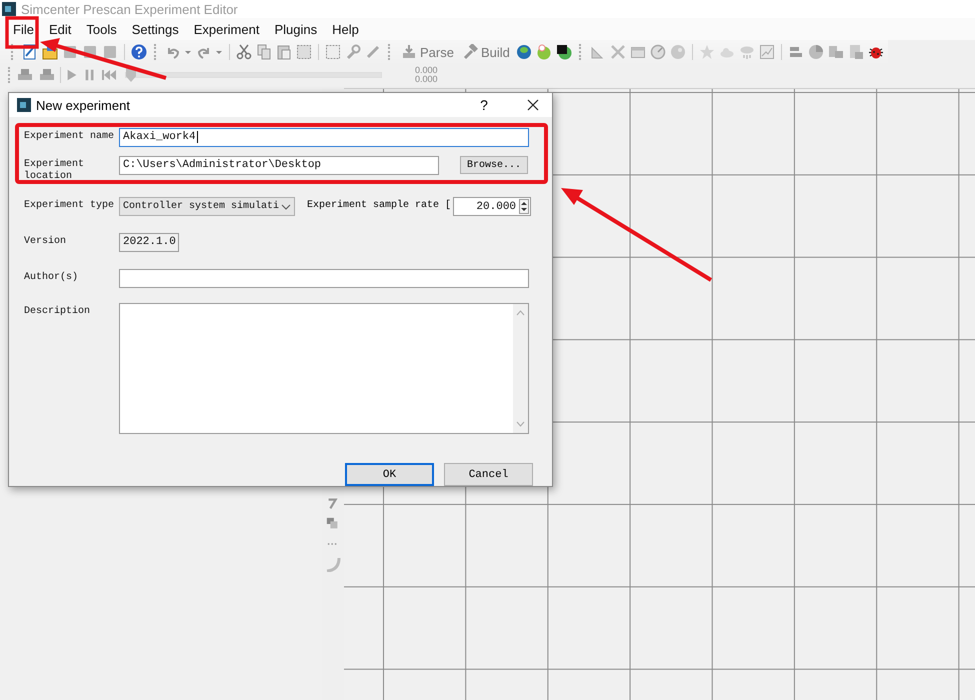  I want to click on field-label: Experiment sample rate [, so click(379, 205).